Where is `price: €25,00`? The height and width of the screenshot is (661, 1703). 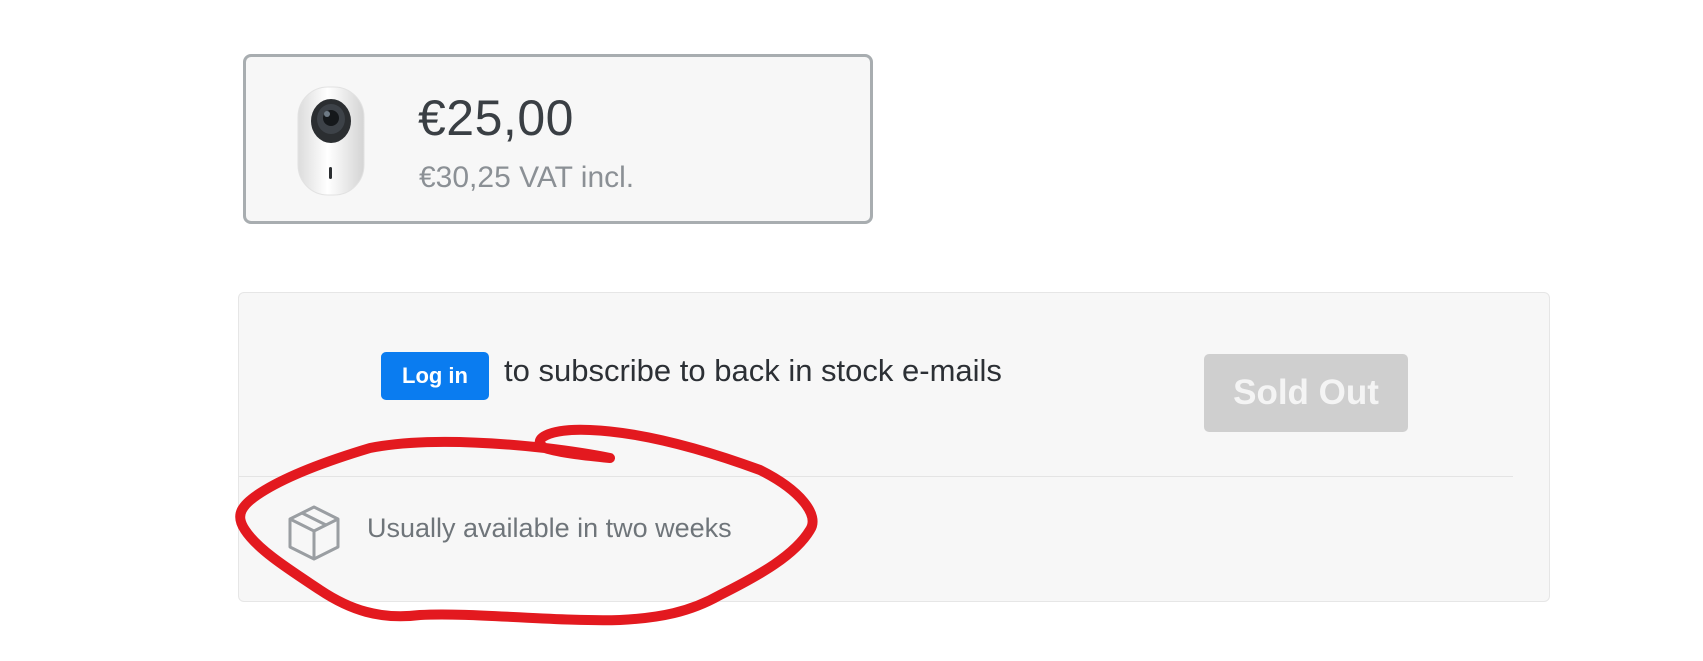 price: €25,00 is located at coordinates (496, 118).